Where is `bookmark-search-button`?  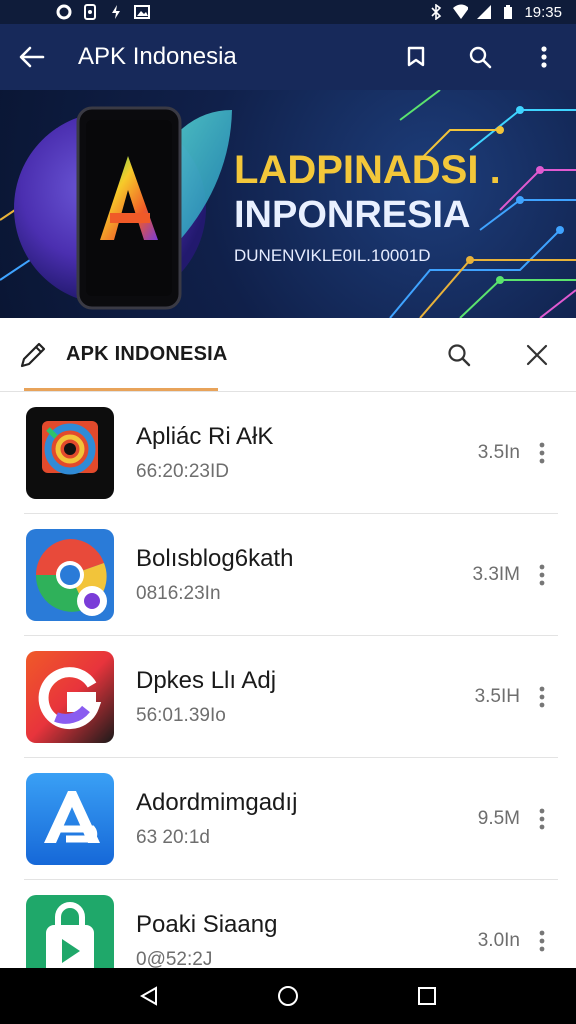 bookmark-search-button is located at coordinates (416, 57).